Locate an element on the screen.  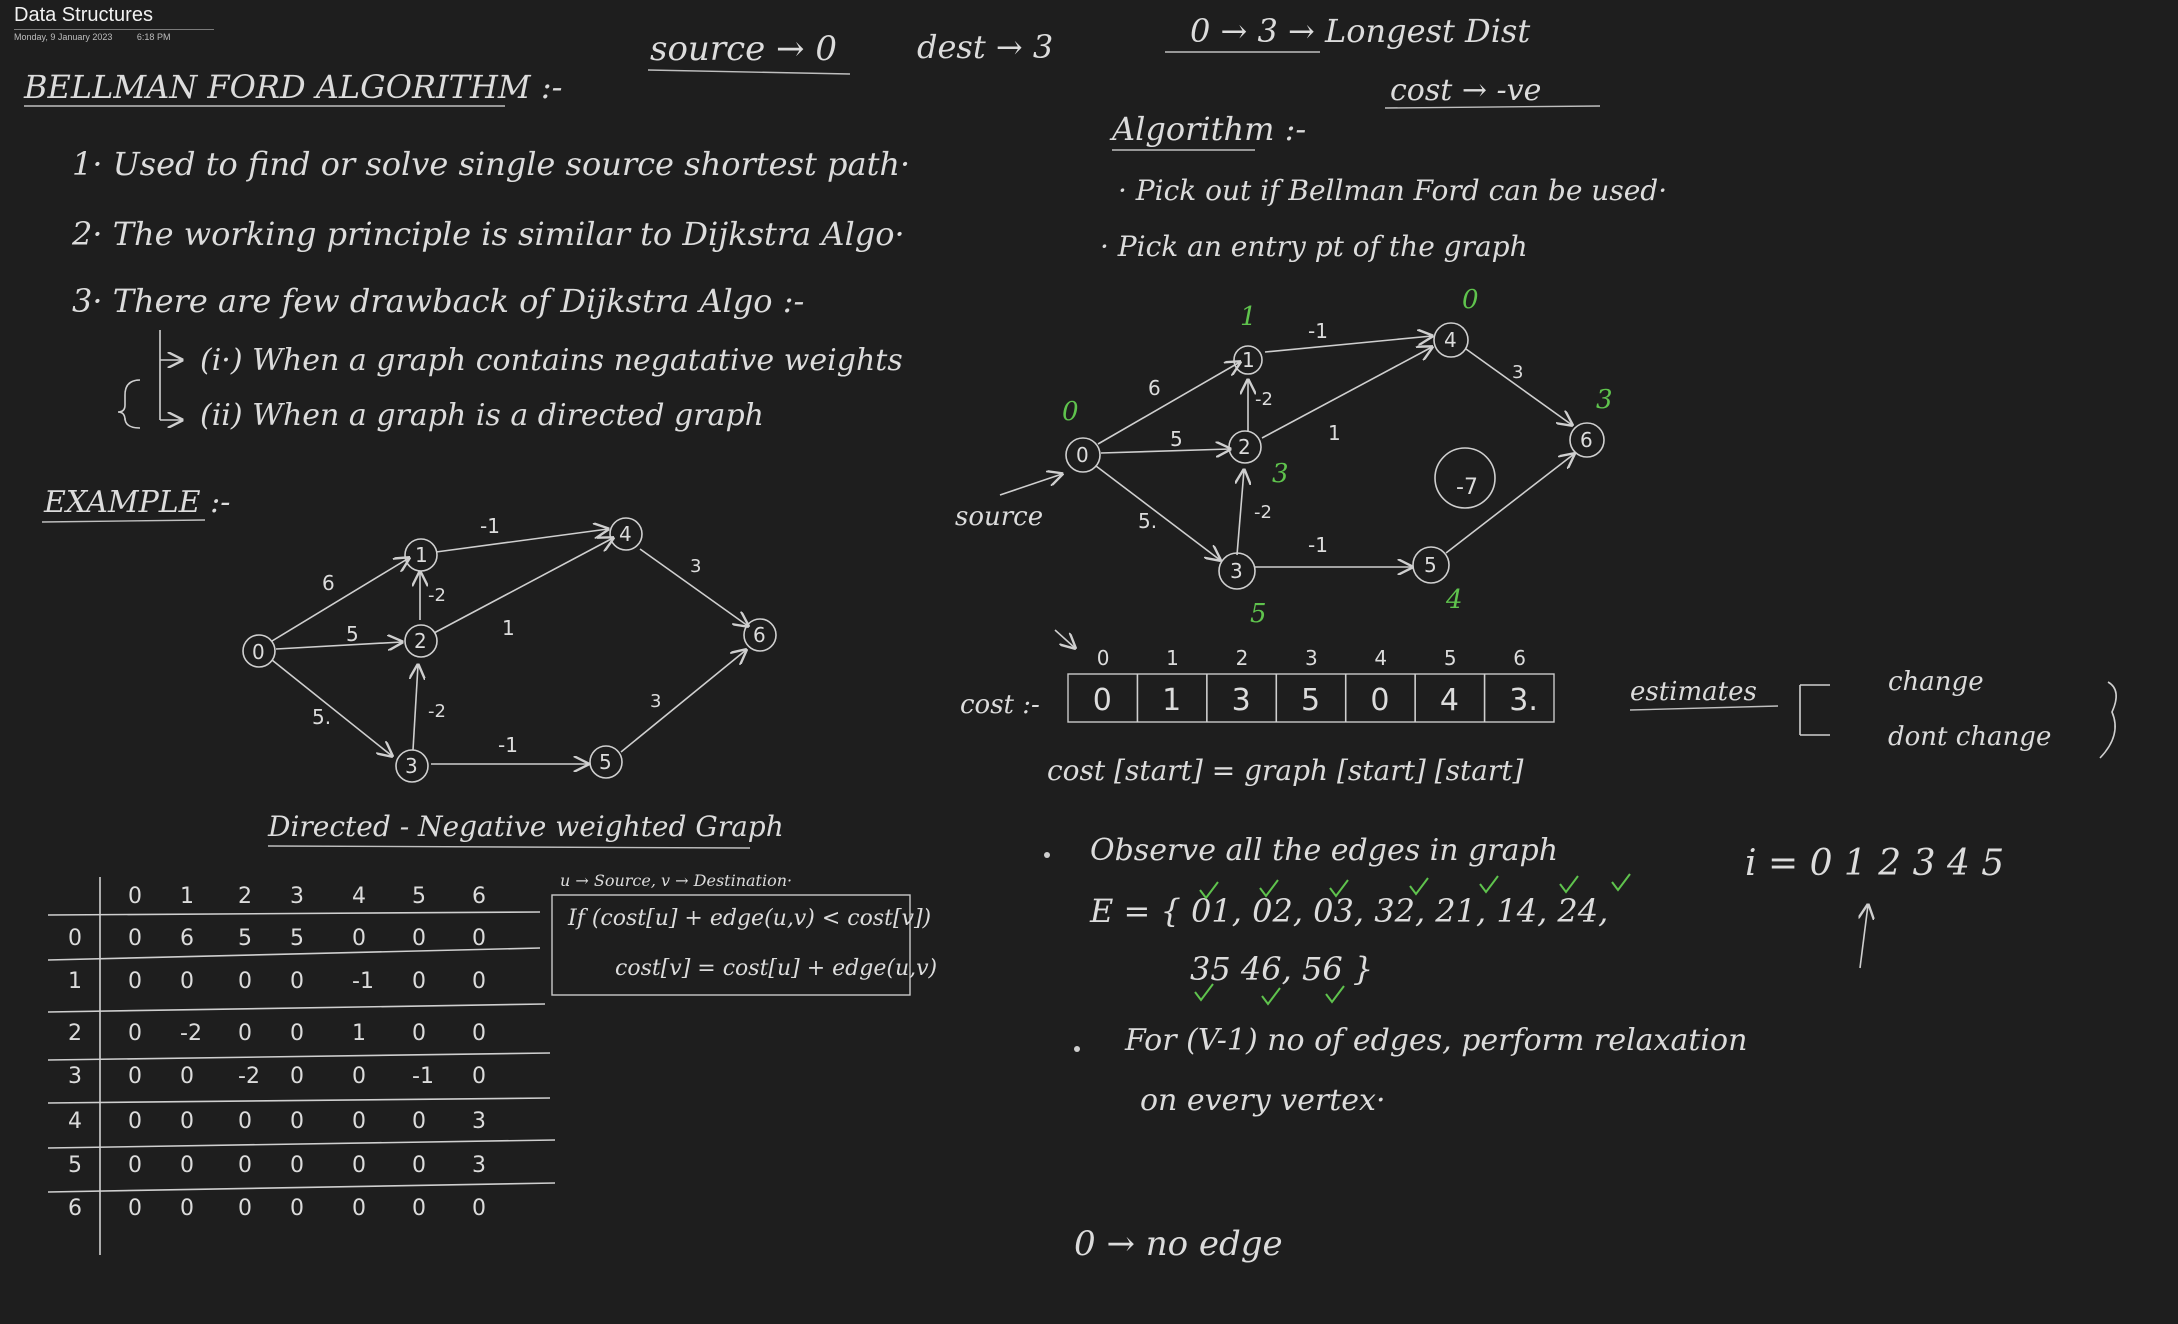
algorithm-subheading: Algorithm :- is located at coordinates (1207, 129).